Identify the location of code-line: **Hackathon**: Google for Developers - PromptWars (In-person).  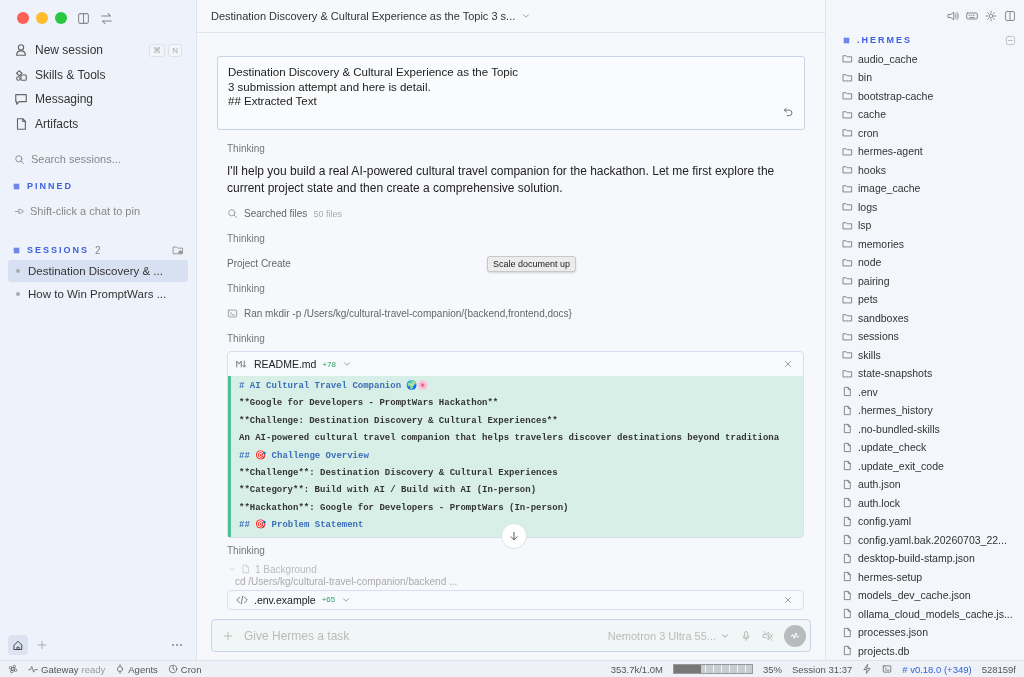
(404, 508).